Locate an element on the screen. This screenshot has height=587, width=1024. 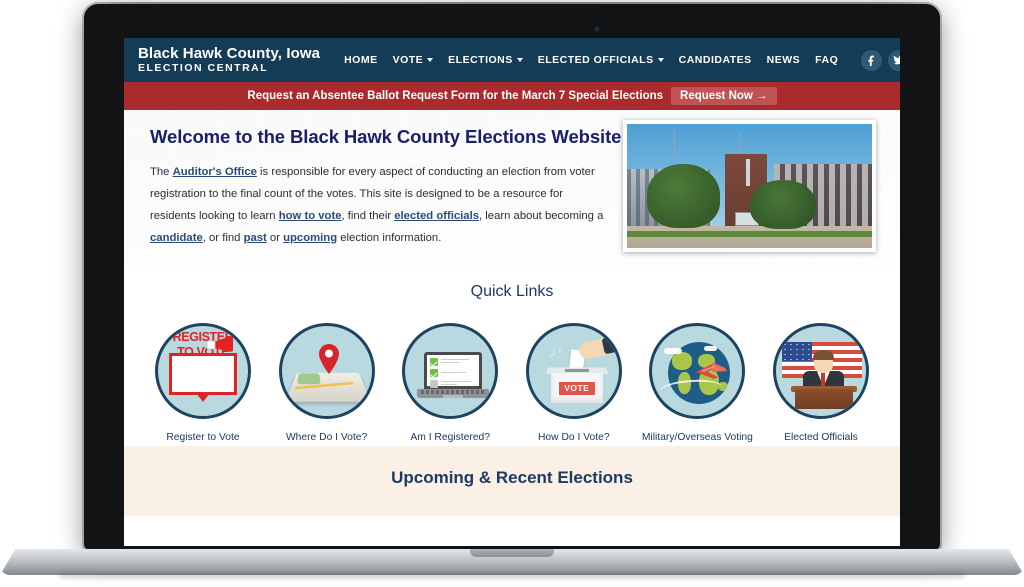
nav-item-label: VOTE is located at coordinates (408, 60).